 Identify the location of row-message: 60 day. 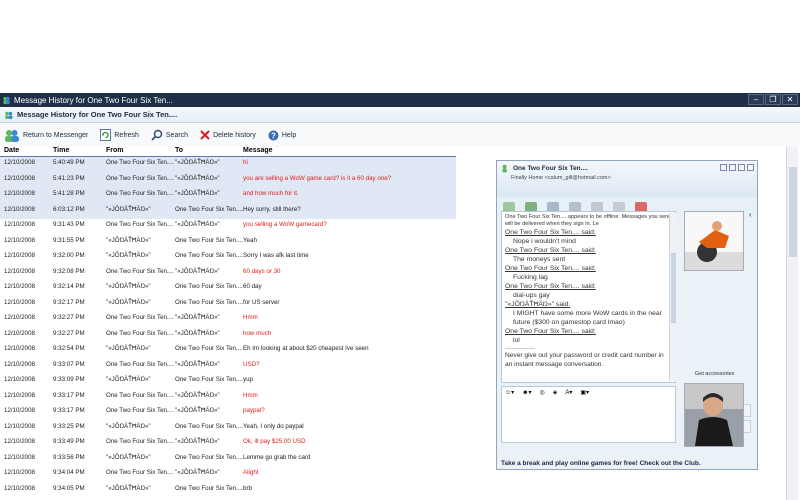
(252, 286).